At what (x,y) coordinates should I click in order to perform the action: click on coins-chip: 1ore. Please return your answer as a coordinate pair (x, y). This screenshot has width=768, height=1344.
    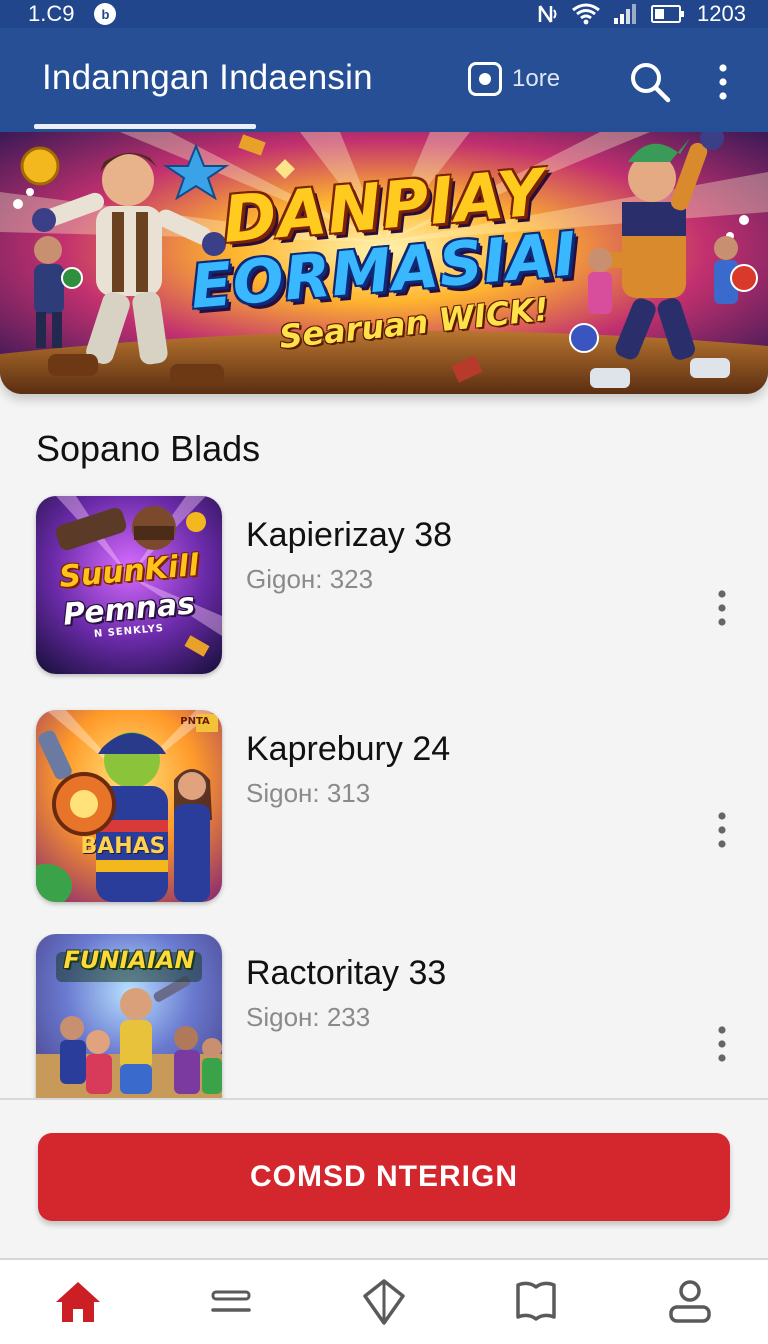
    Looking at the image, I should click on (514, 79).